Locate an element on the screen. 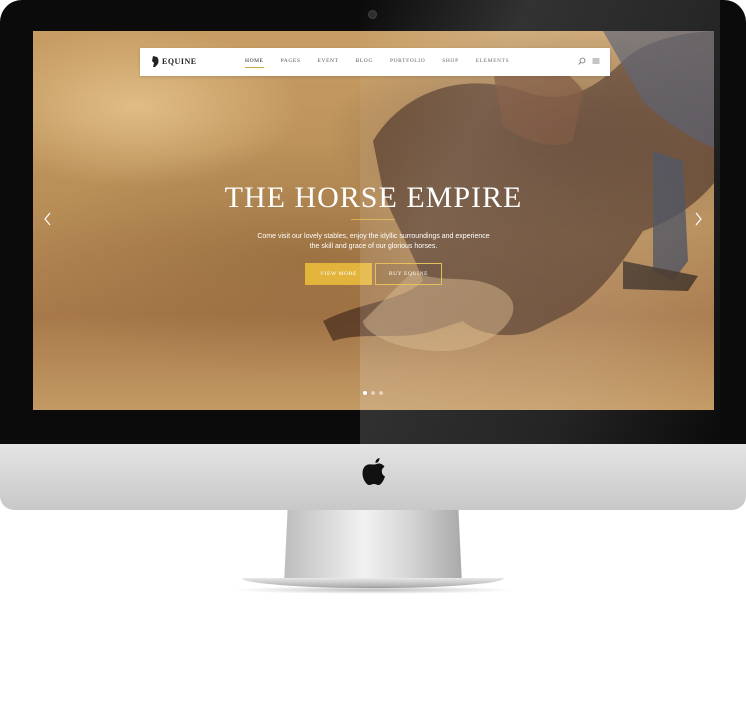 The image size is (746, 702). nav-item-event: EVENT is located at coordinates (328, 61).